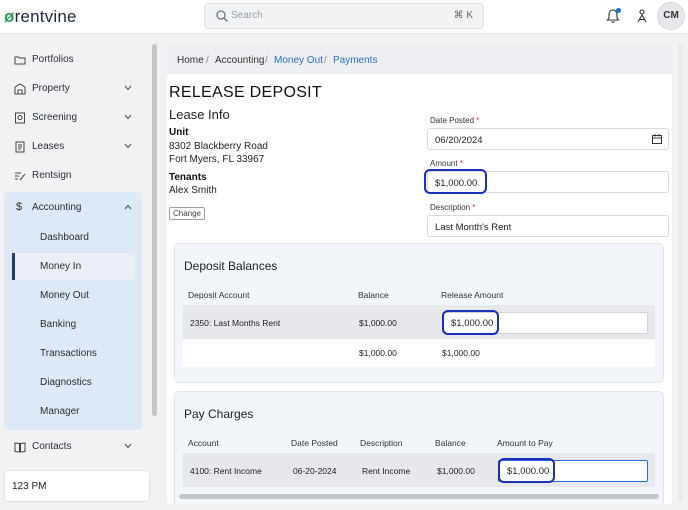 This screenshot has height=510, width=688. Describe the element at coordinates (419, 60) in the screenshot. I see `breadcrumb: Home / Accounting / Money Out / Payments` at that location.